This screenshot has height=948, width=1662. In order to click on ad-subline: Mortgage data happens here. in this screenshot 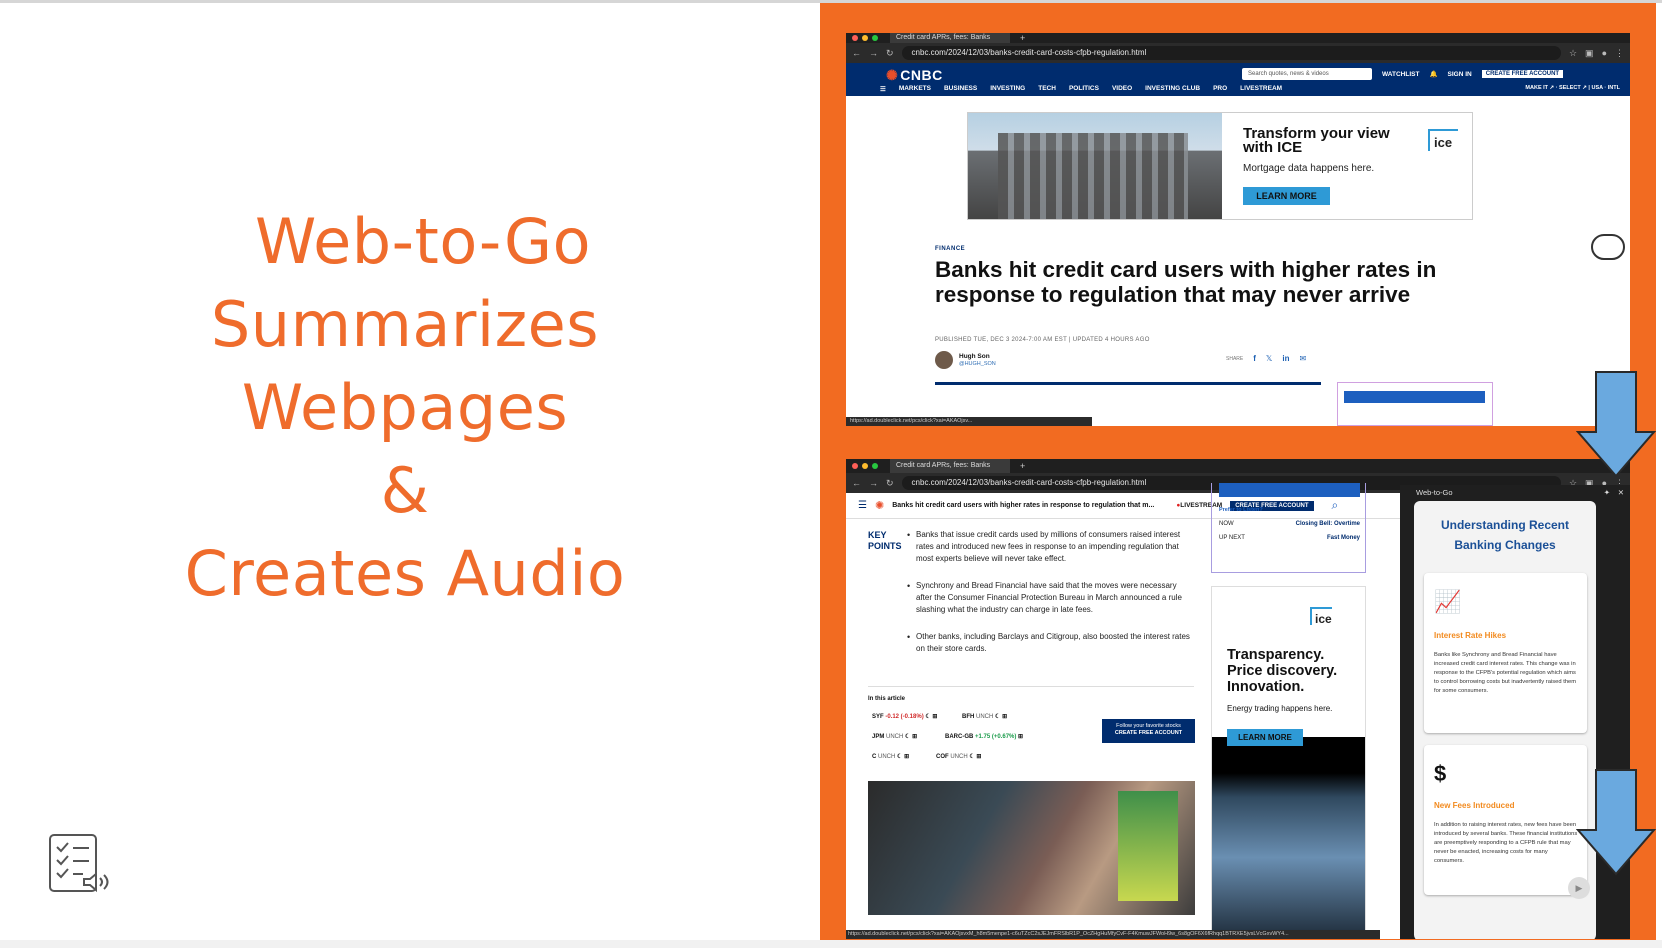, I will do `click(1309, 168)`.